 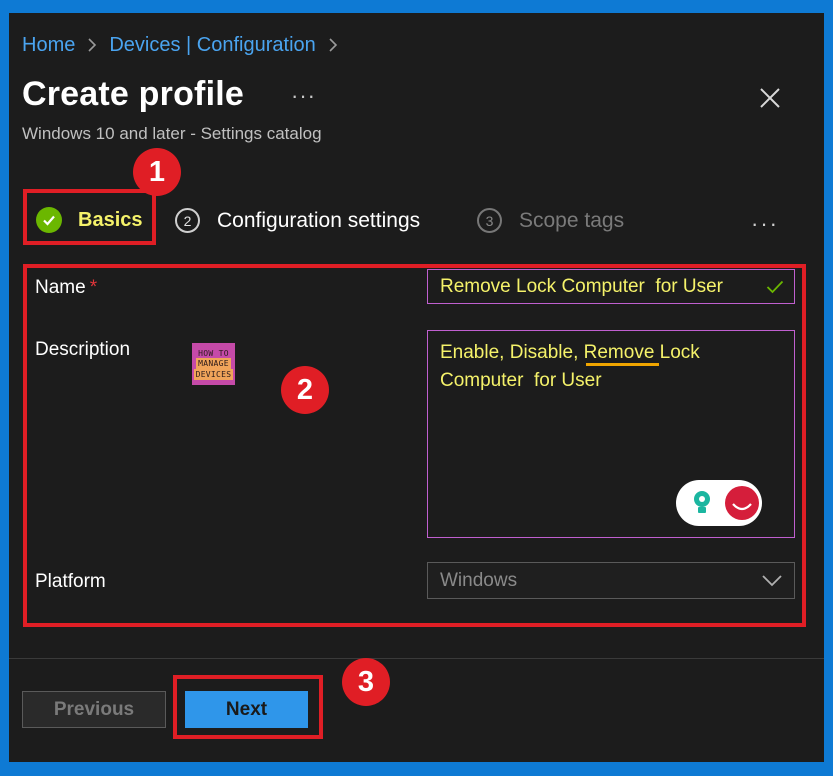 What do you see at coordinates (83, 349) in the screenshot?
I see `description-label: Description` at bounding box center [83, 349].